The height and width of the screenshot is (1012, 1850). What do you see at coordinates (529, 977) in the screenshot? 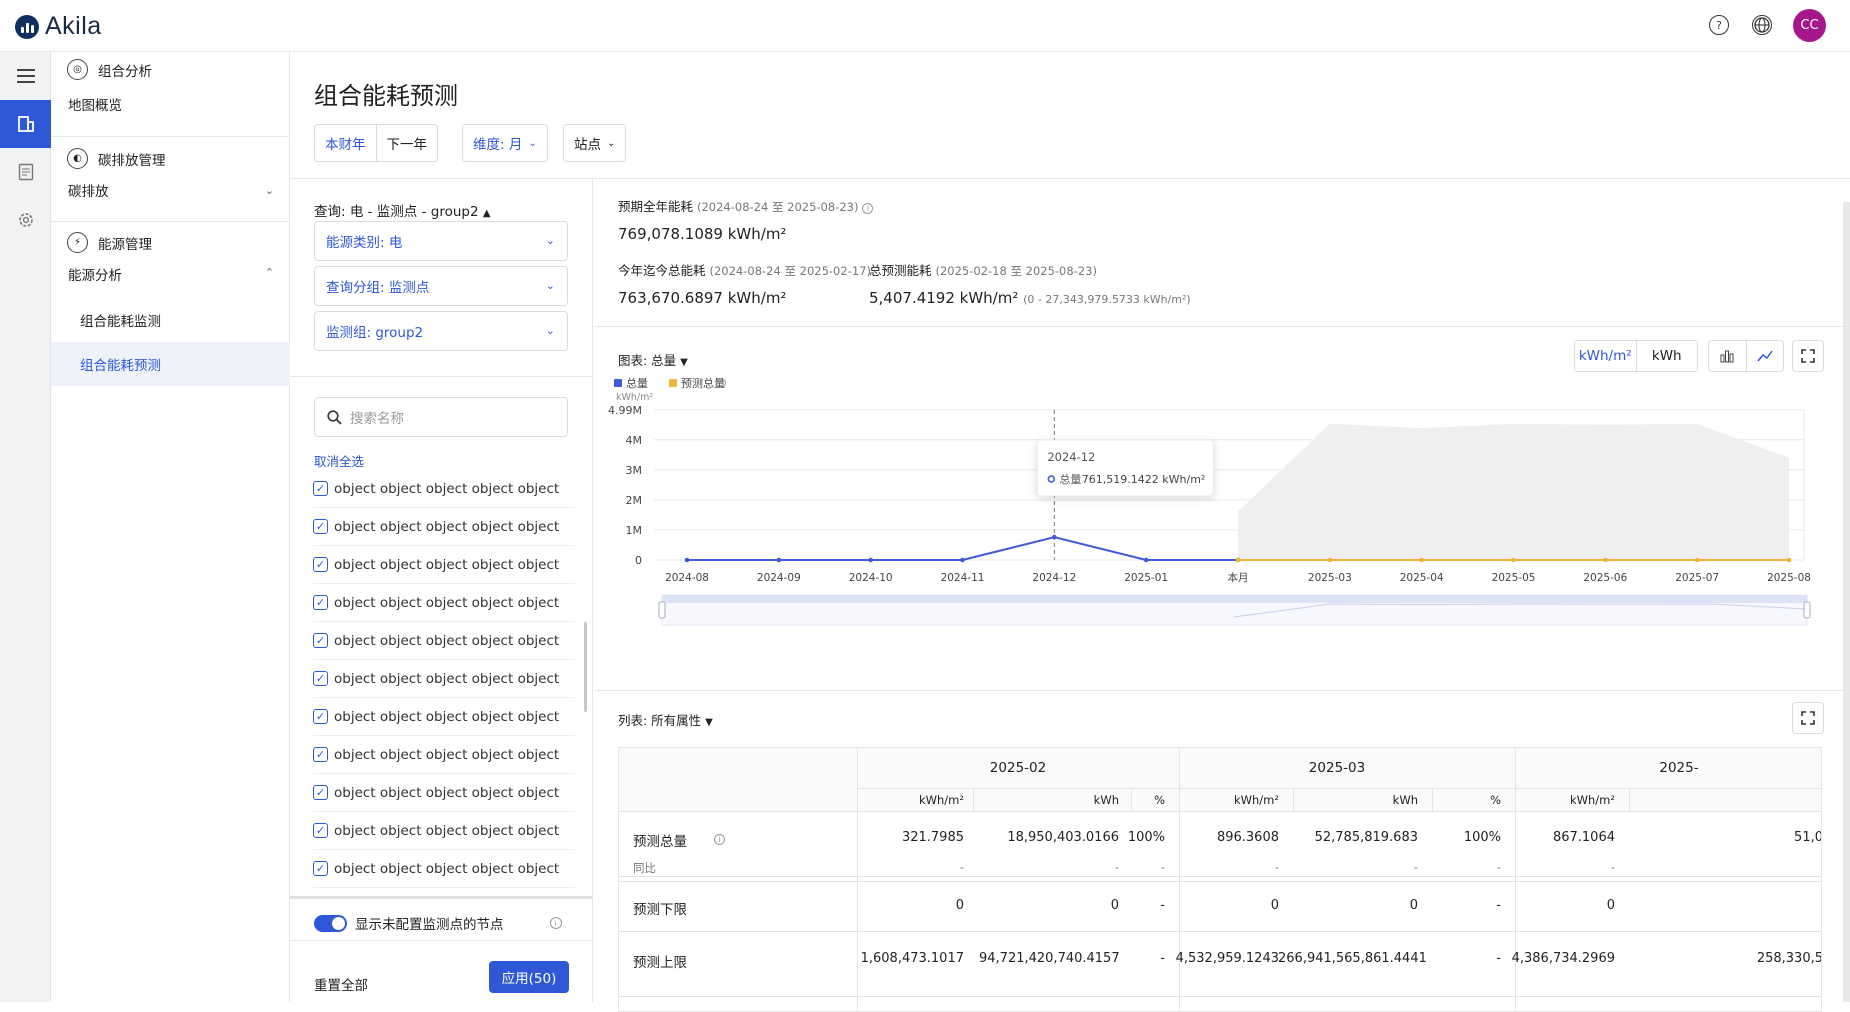
I see `apply-button: 应用(50)` at bounding box center [529, 977].